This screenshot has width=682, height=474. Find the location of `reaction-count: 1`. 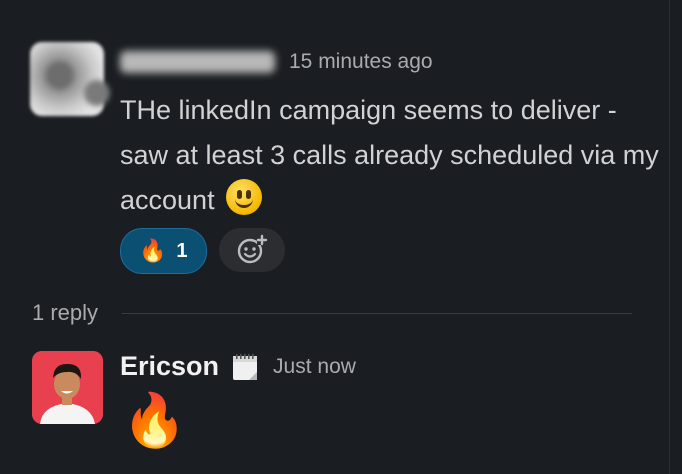

reaction-count: 1 is located at coordinates (182, 250).